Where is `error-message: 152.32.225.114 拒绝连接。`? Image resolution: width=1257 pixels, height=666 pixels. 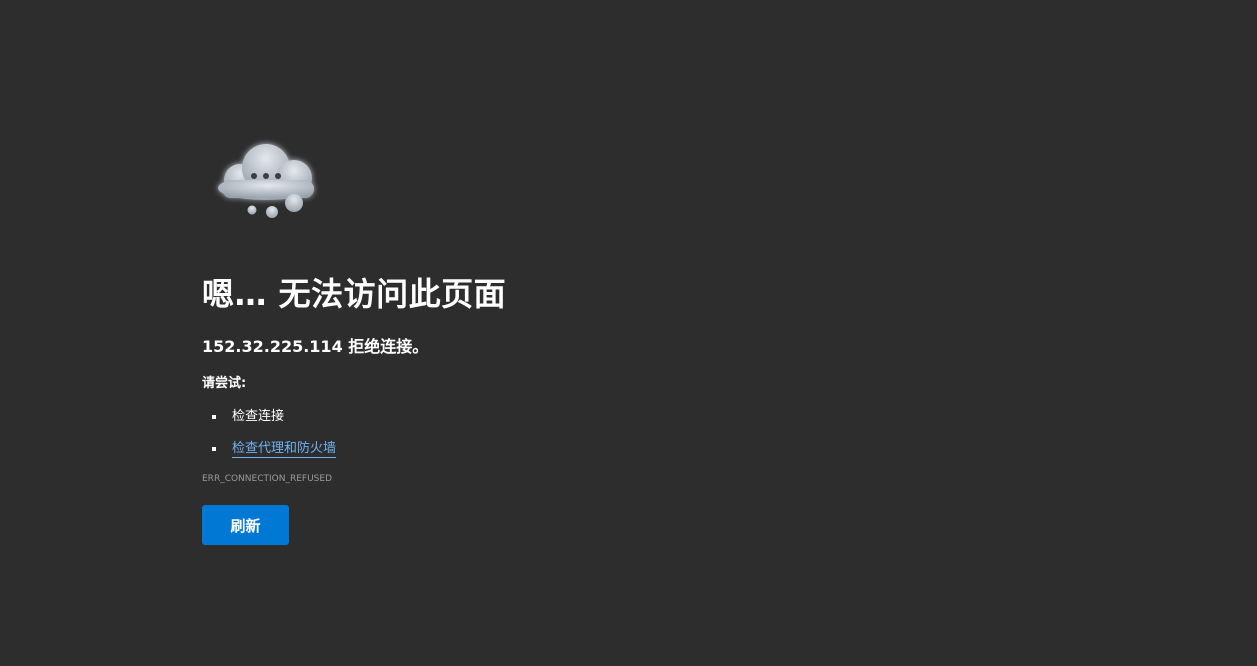
error-message: 152.32.225.114 拒绝连接。 is located at coordinates (315, 346).